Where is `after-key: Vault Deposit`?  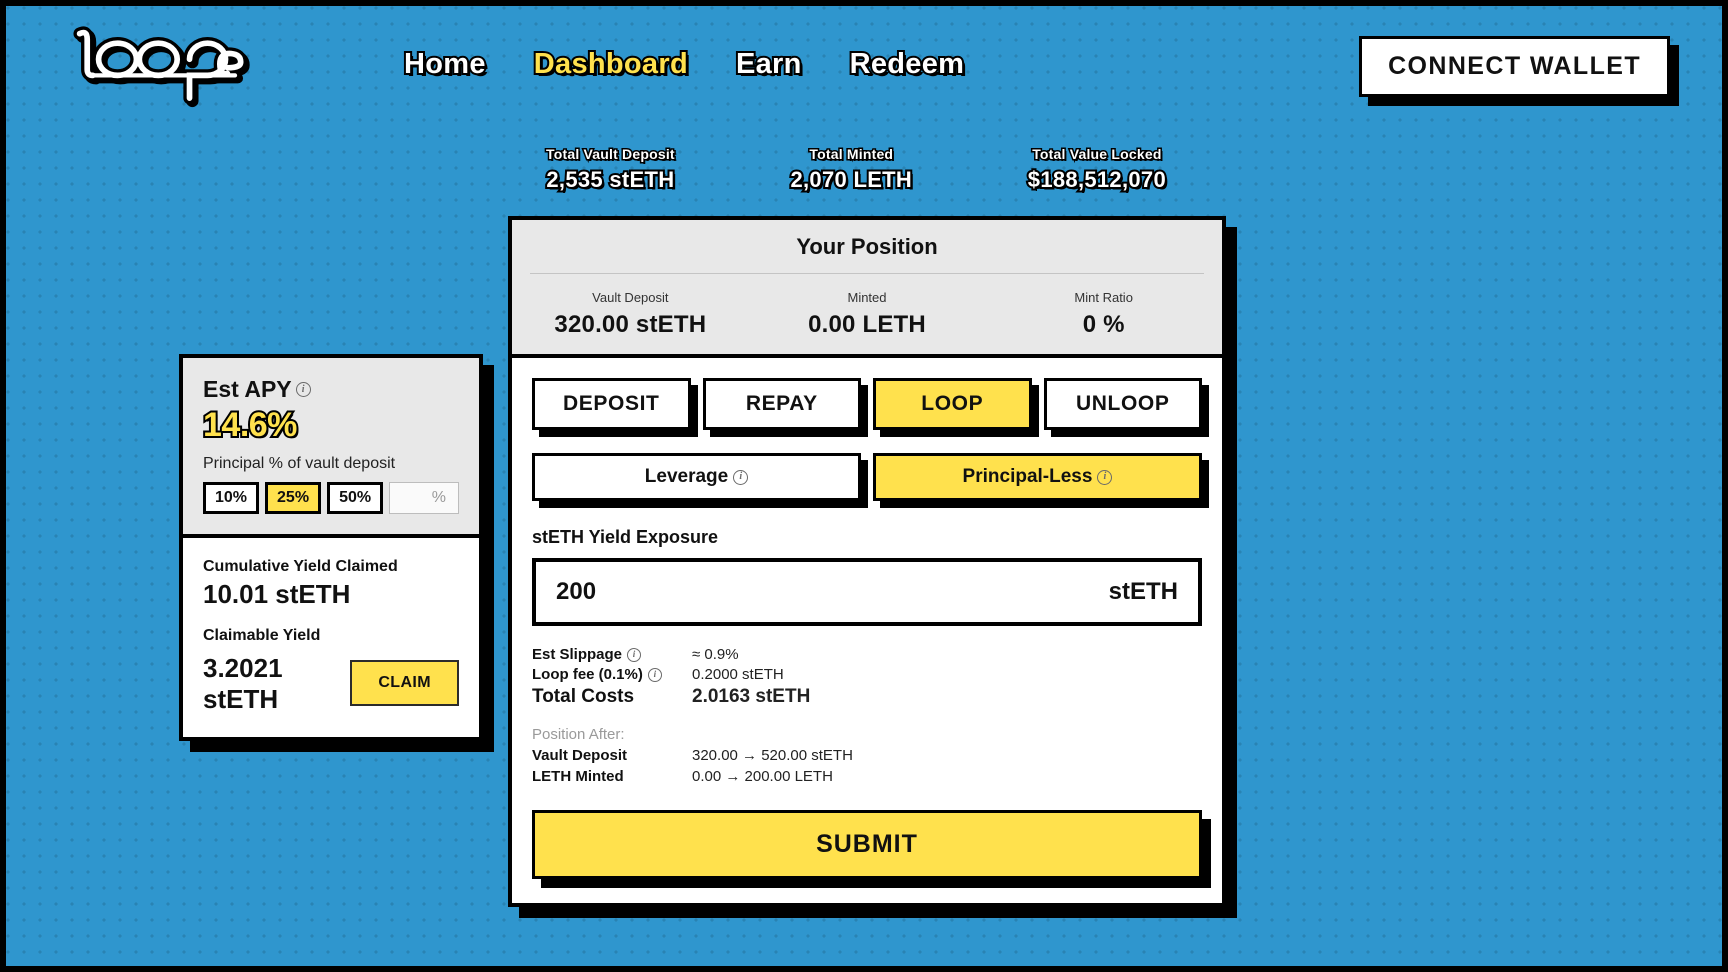
after-key: Vault Deposit is located at coordinates (580, 755).